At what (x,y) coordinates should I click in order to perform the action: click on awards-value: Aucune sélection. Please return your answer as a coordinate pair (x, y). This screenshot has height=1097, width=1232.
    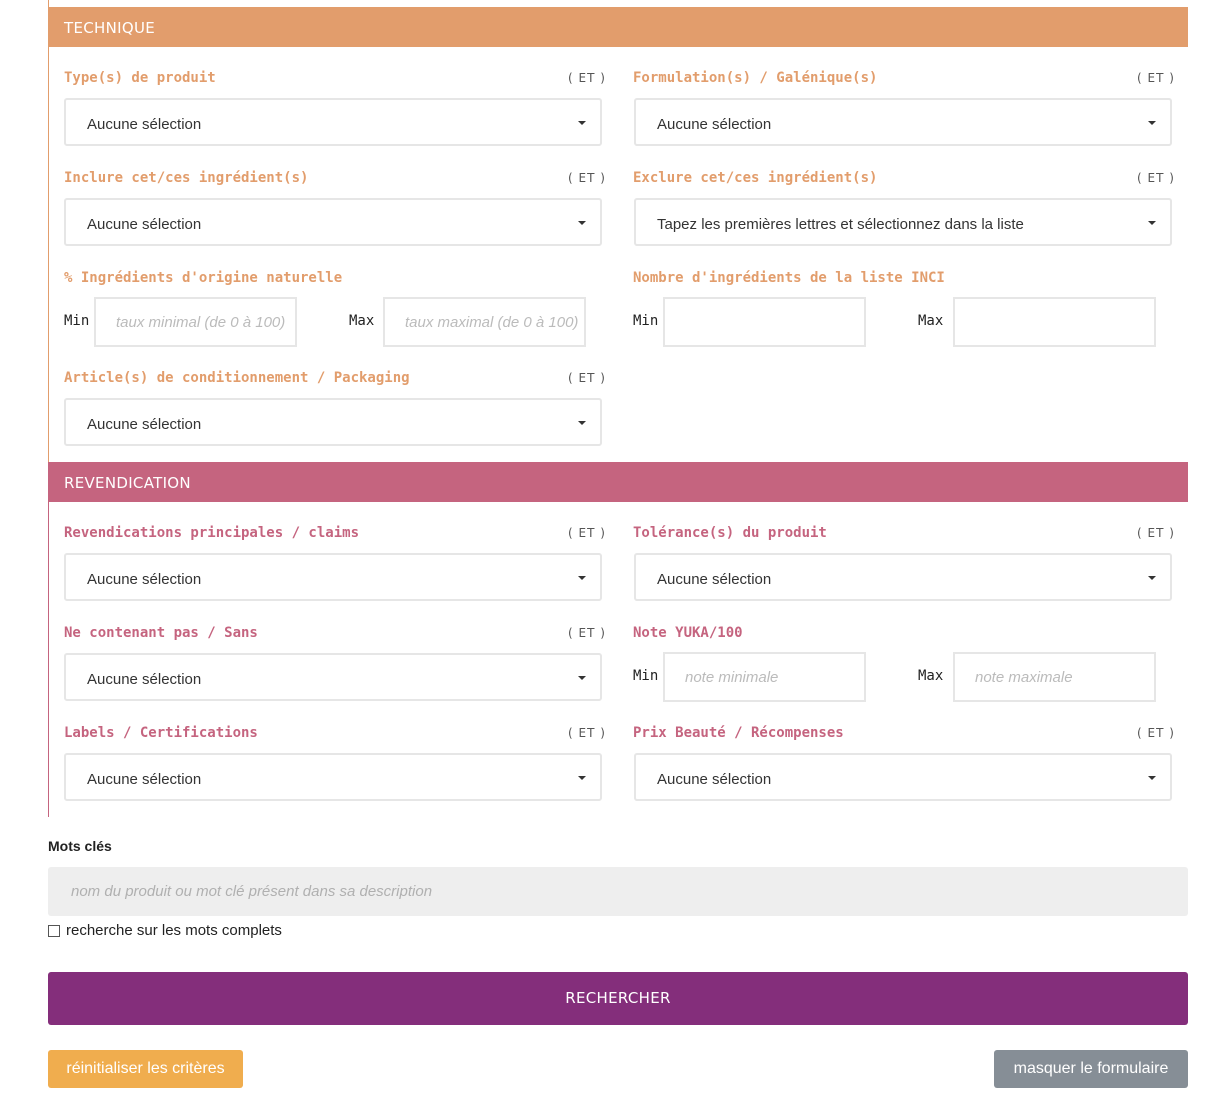
    Looking at the image, I should click on (714, 779).